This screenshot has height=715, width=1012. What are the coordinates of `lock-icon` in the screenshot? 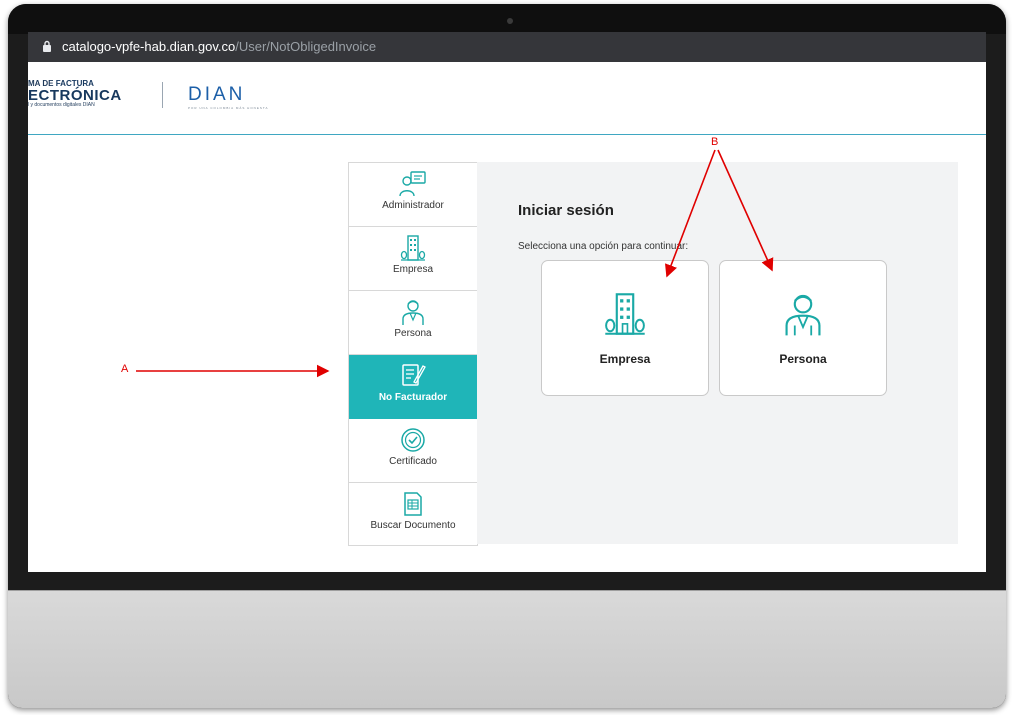 It's located at (47, 47).